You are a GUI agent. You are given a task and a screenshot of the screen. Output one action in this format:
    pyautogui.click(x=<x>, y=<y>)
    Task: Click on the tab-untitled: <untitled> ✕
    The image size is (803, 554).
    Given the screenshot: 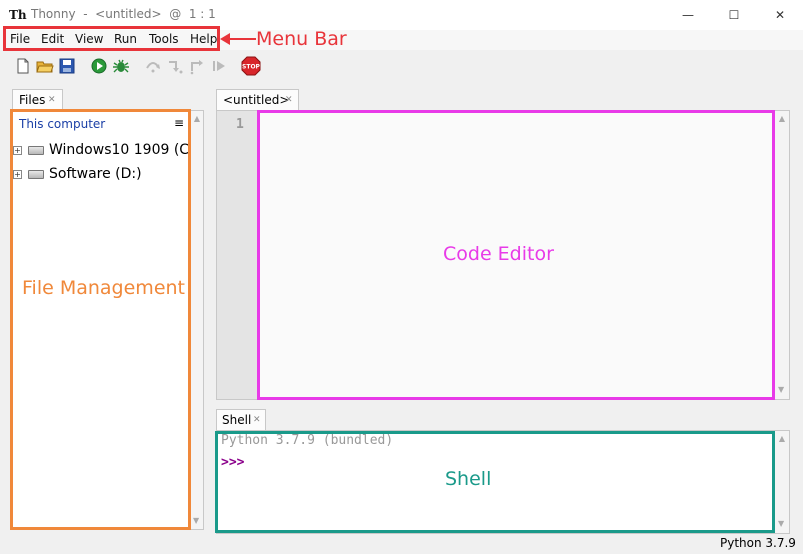 What is the action you would take?
    pyautogui.click(x=257, y=99)
    